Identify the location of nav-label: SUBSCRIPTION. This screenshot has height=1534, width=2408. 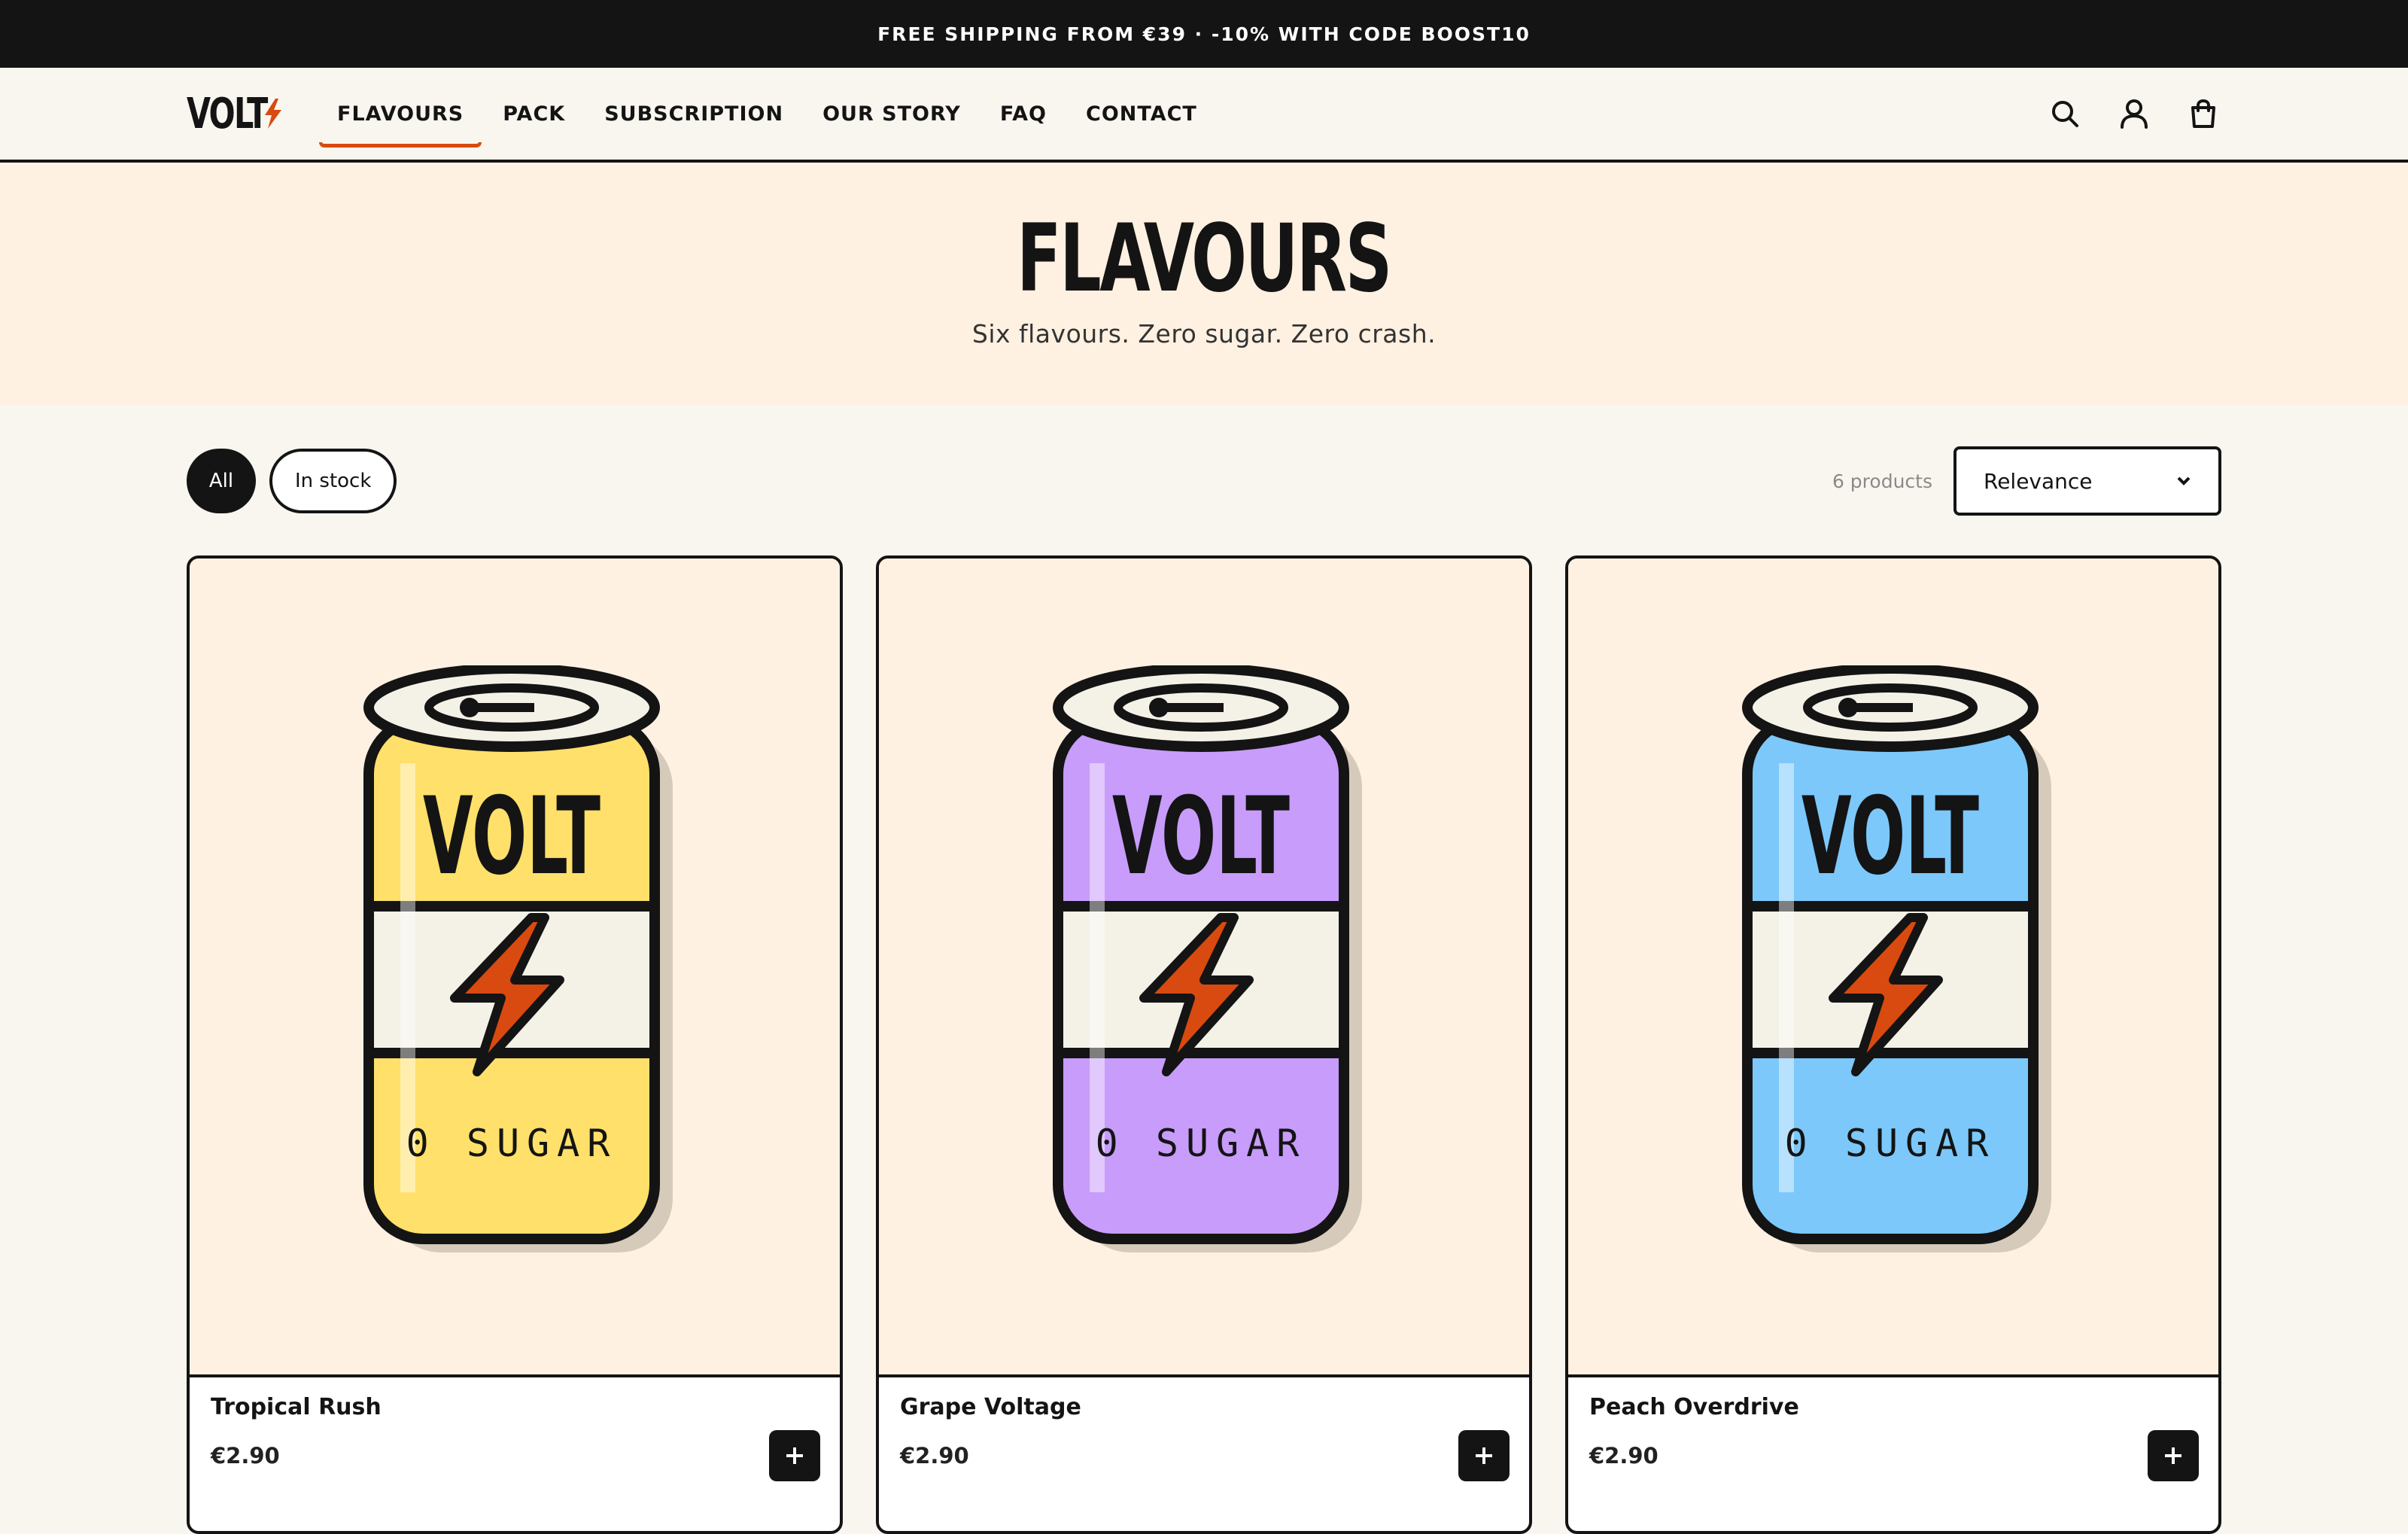
(694, 114).